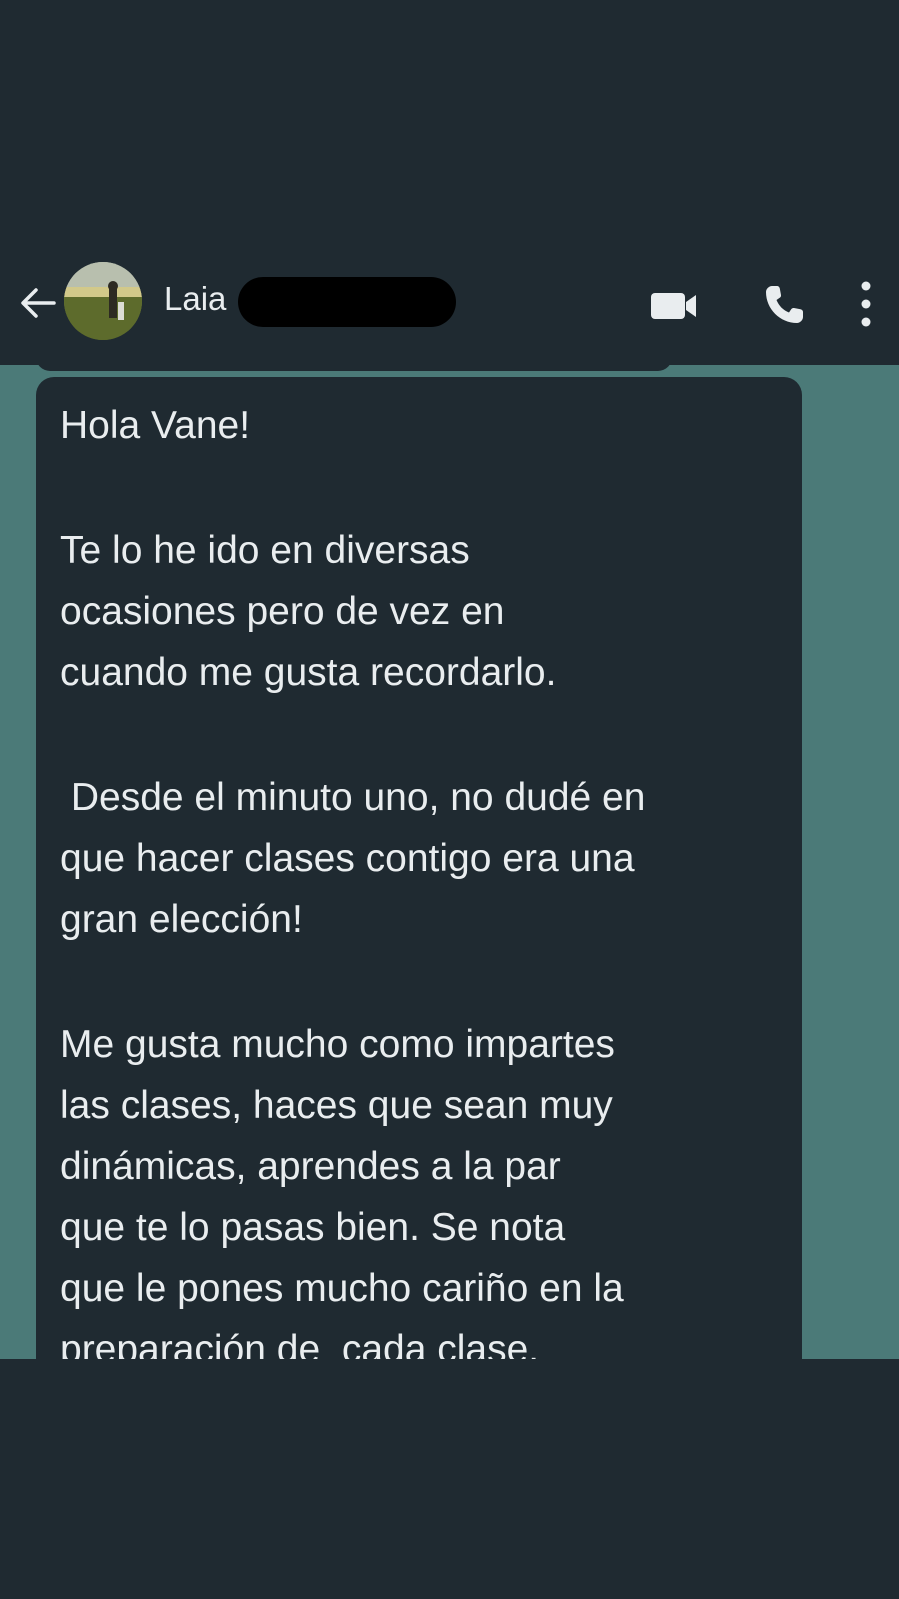 Image resolution: width=899 pixels, height=1599 pixels. I want to click on phone-icon, so click(784, 304).